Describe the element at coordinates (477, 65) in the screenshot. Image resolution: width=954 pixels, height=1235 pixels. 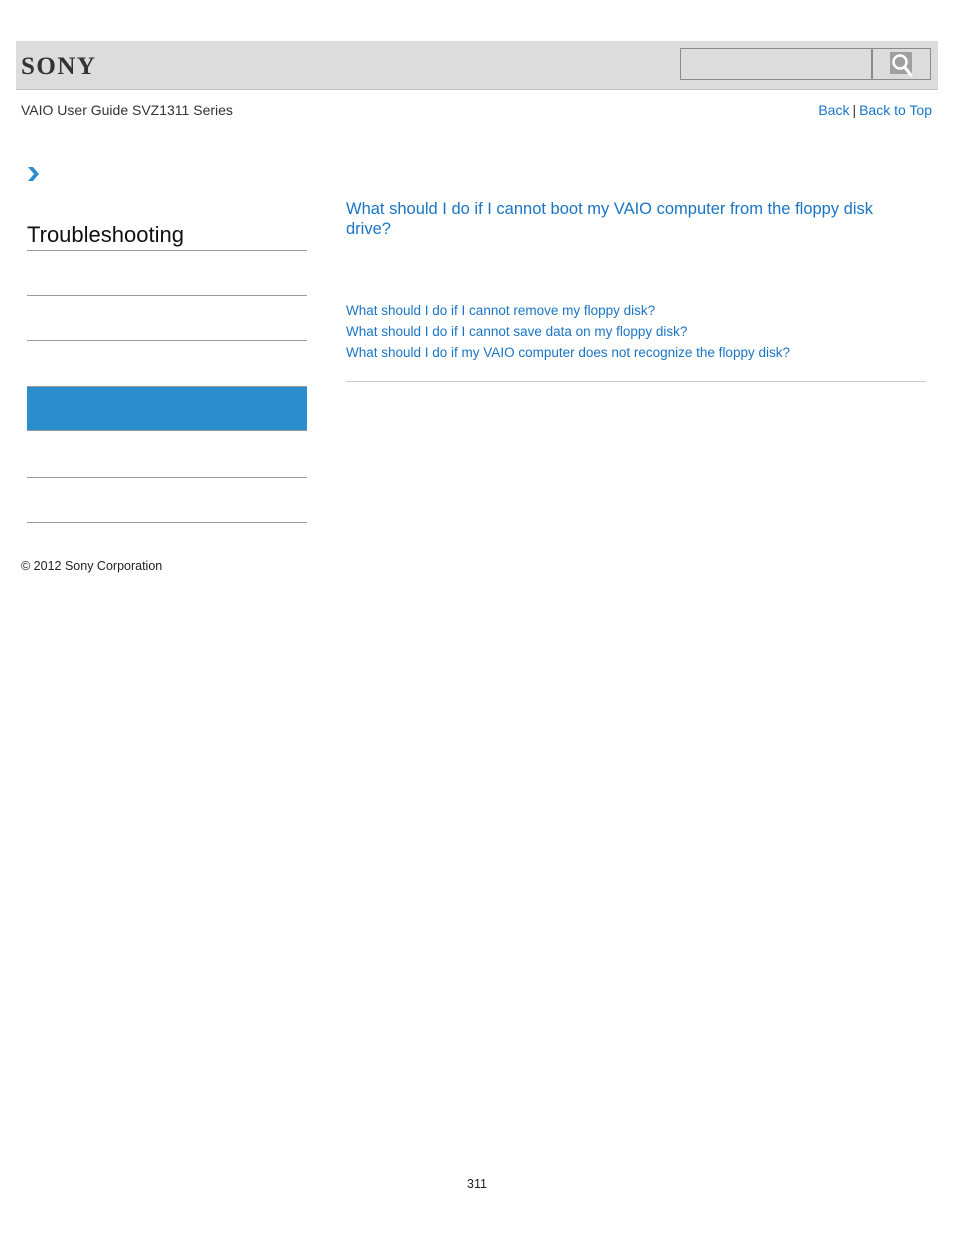
I see `header-bar: SONY` at that location.